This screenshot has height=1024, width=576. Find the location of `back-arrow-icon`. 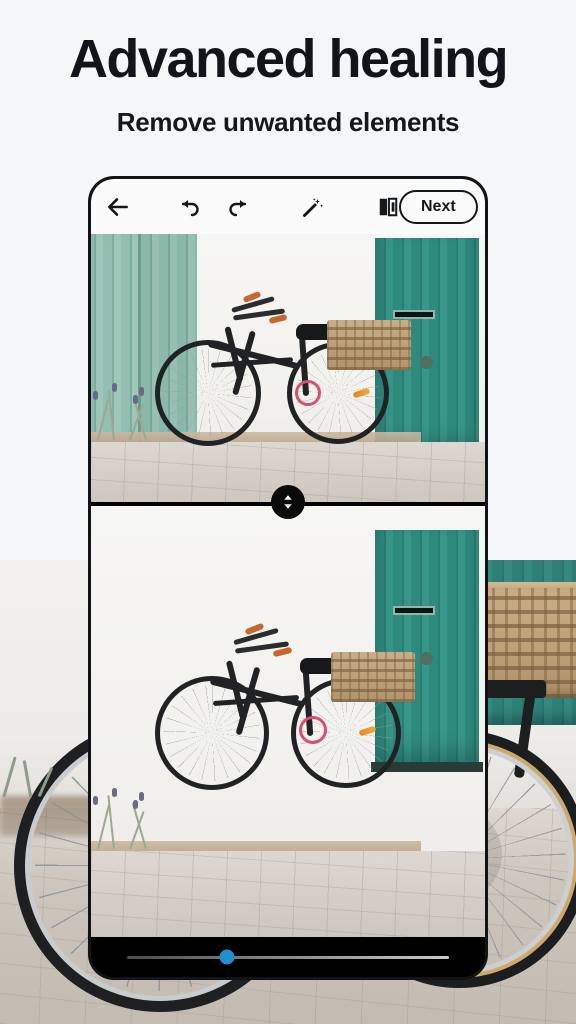

back-arrow-icon is located at coordinates (118, 207).